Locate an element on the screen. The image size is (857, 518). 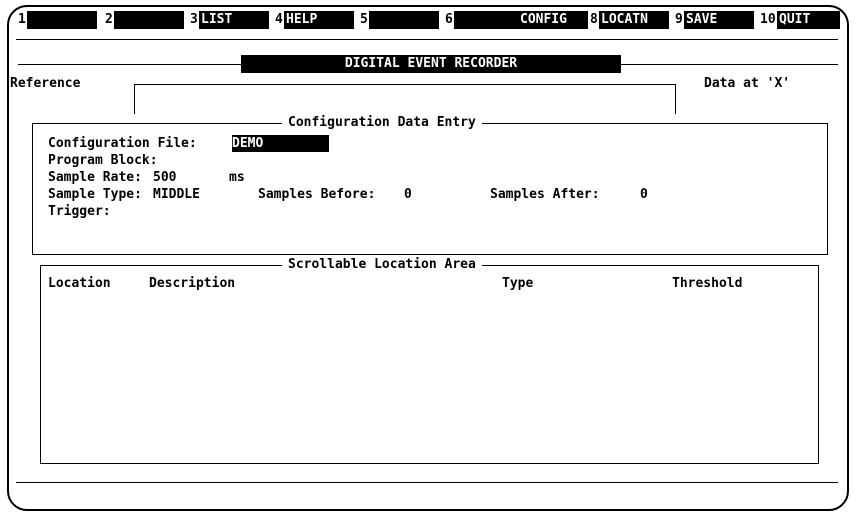
samples-before-label: Samples Before: is located at coordinates (317, 194).